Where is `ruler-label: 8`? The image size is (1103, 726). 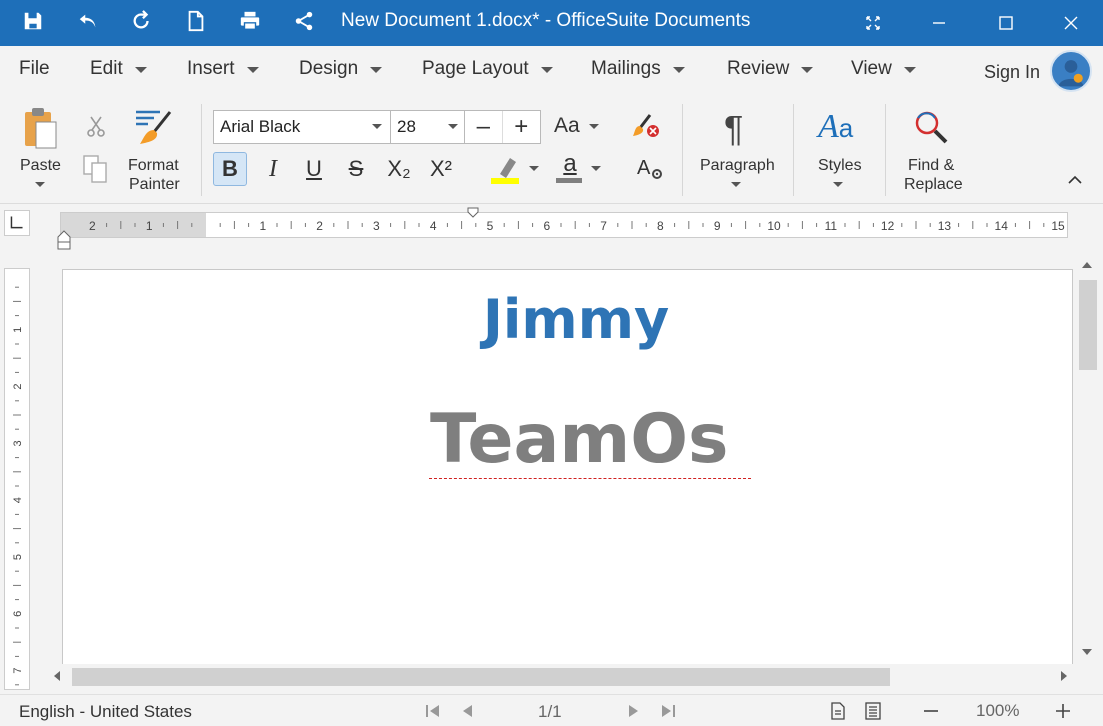
ruler-label: 8 is located at coordinates (660, 226).